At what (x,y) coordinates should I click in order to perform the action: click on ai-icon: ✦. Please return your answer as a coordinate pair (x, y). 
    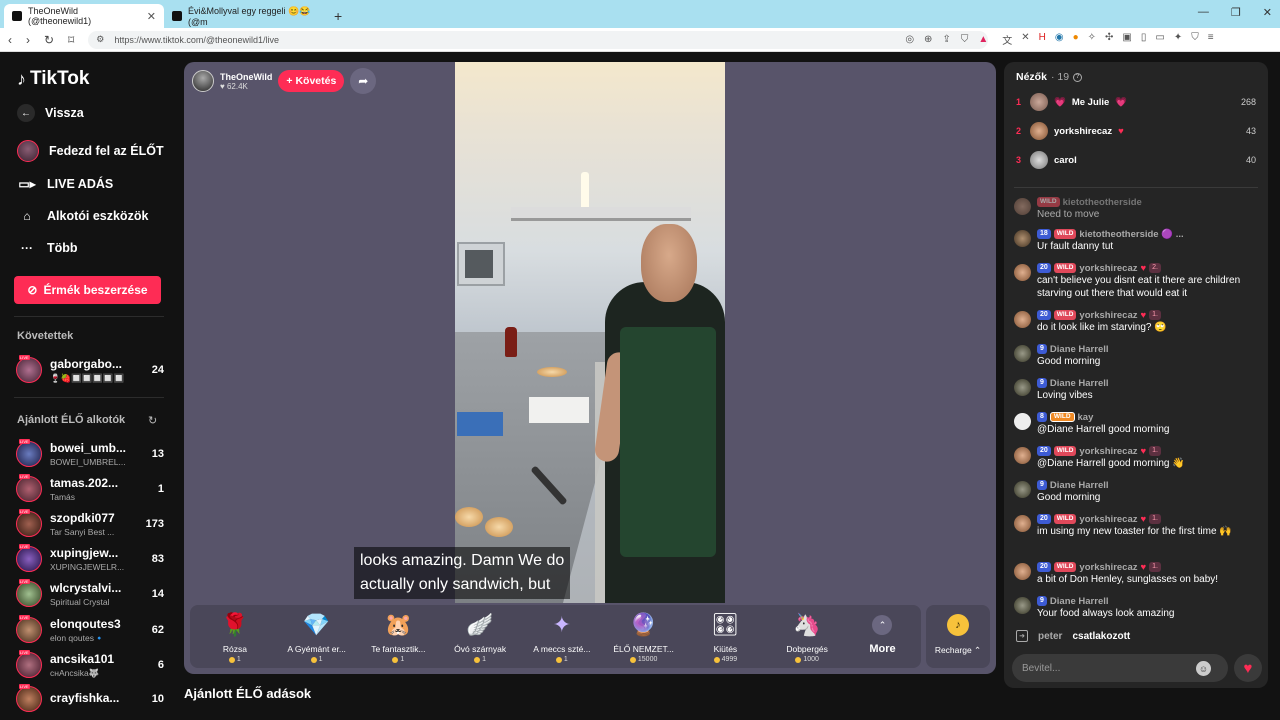
    Looking at the image, I should click on (1178, 39).